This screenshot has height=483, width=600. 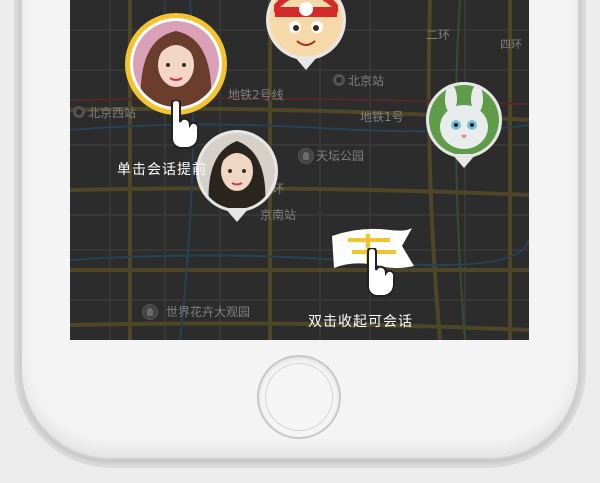 What do you see at coordinates (299, 397) in the screenshot?
I see `home-button` at bounding box center [299, 397].